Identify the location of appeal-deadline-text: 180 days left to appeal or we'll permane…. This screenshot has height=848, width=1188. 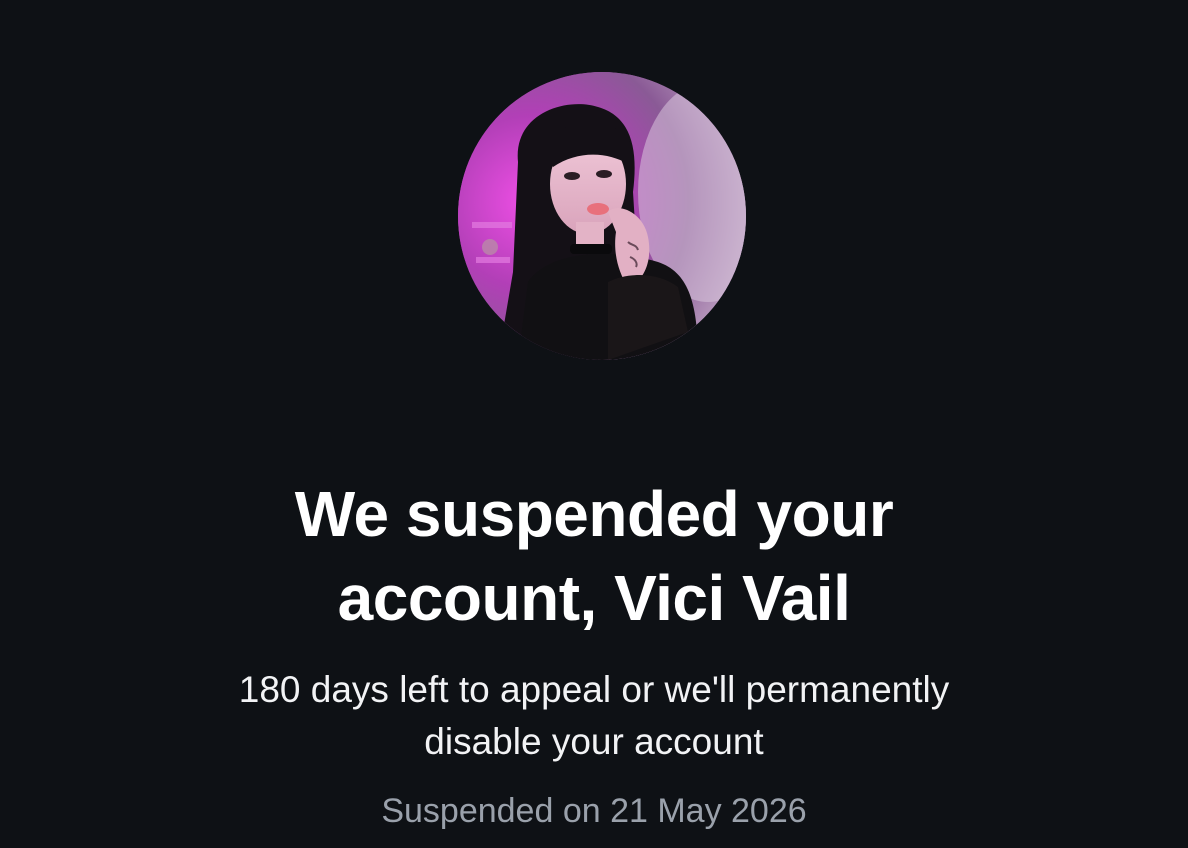
(594, 716).